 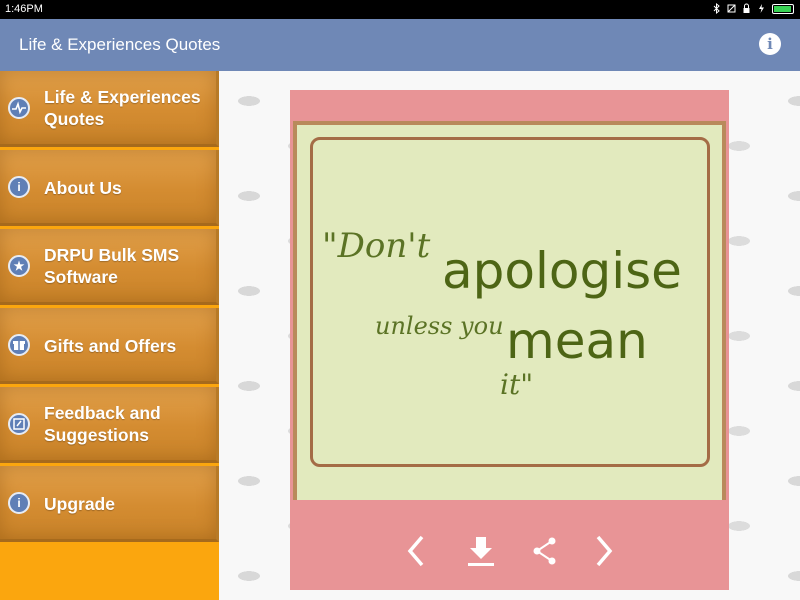 What do you see at coordinates (400, 9) in the screenshot?
I see `status-bar: 1:46PM` at bounding box center [400, 9].